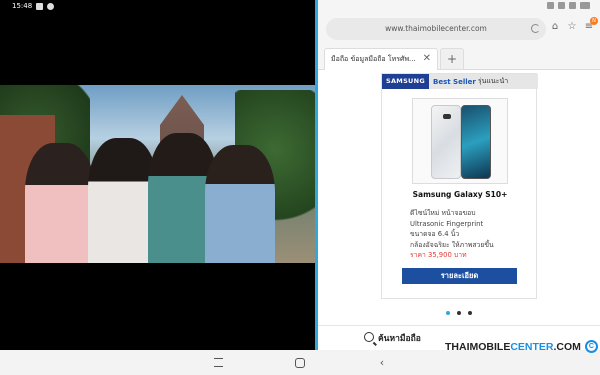 This screenshot has height=375, width=600. I want to click on wifi-icon, so click(561, 5).